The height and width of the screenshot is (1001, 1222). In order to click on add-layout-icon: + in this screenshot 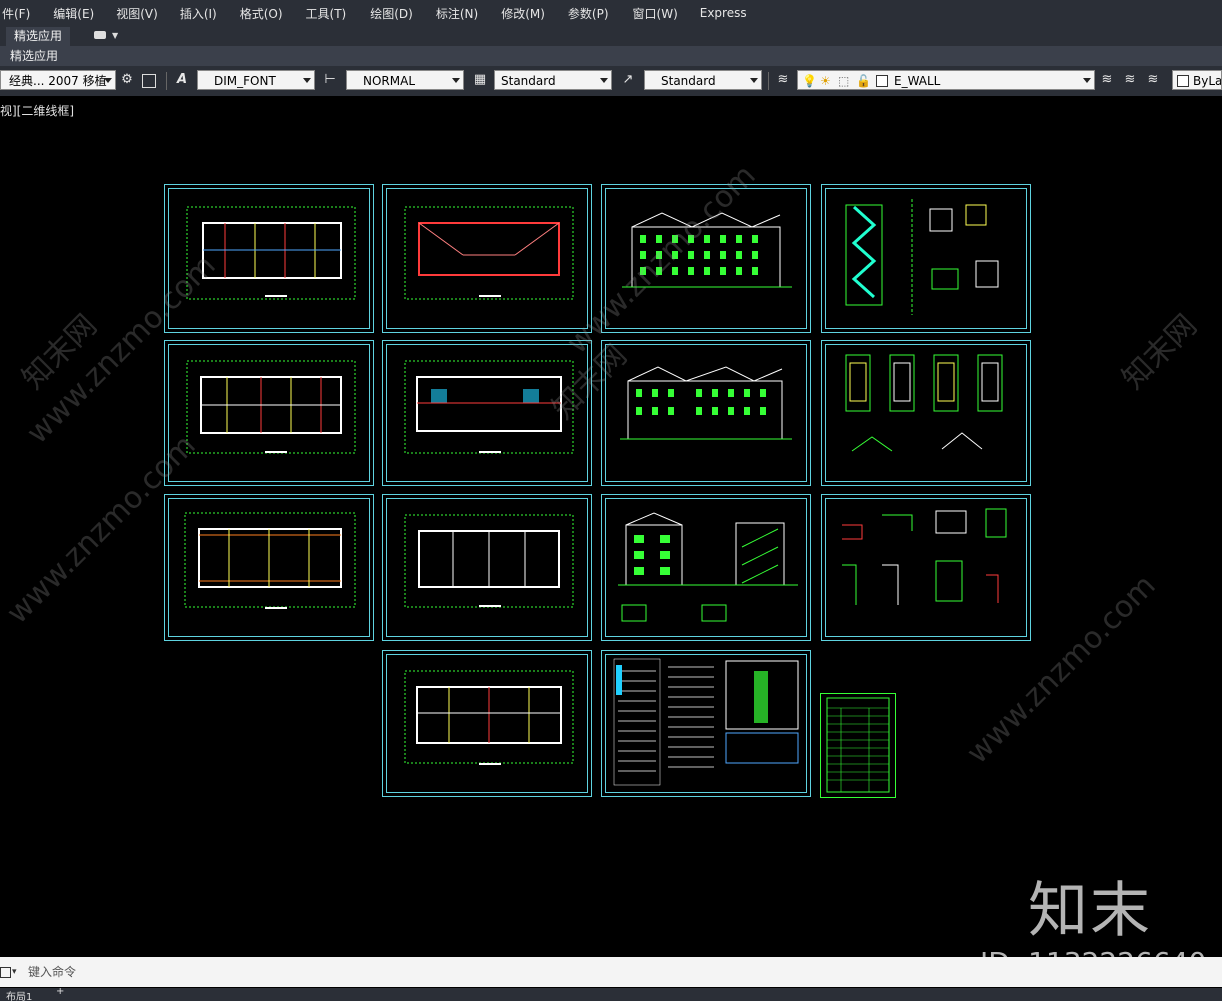, I will do `click(60, 992)`.